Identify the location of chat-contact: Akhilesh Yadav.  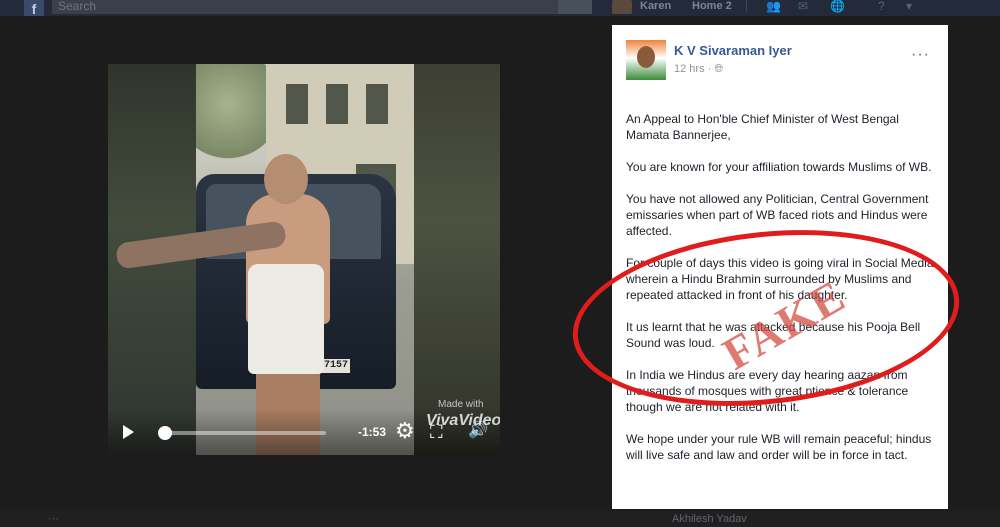
(709, 519).